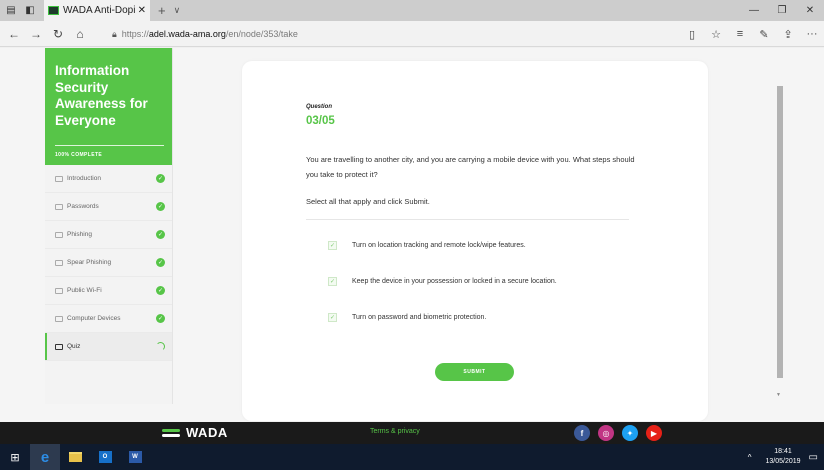 This screenshot has height=470, width=824. I want to click on lesson-label: Spear Phishing, so click(89, 262).